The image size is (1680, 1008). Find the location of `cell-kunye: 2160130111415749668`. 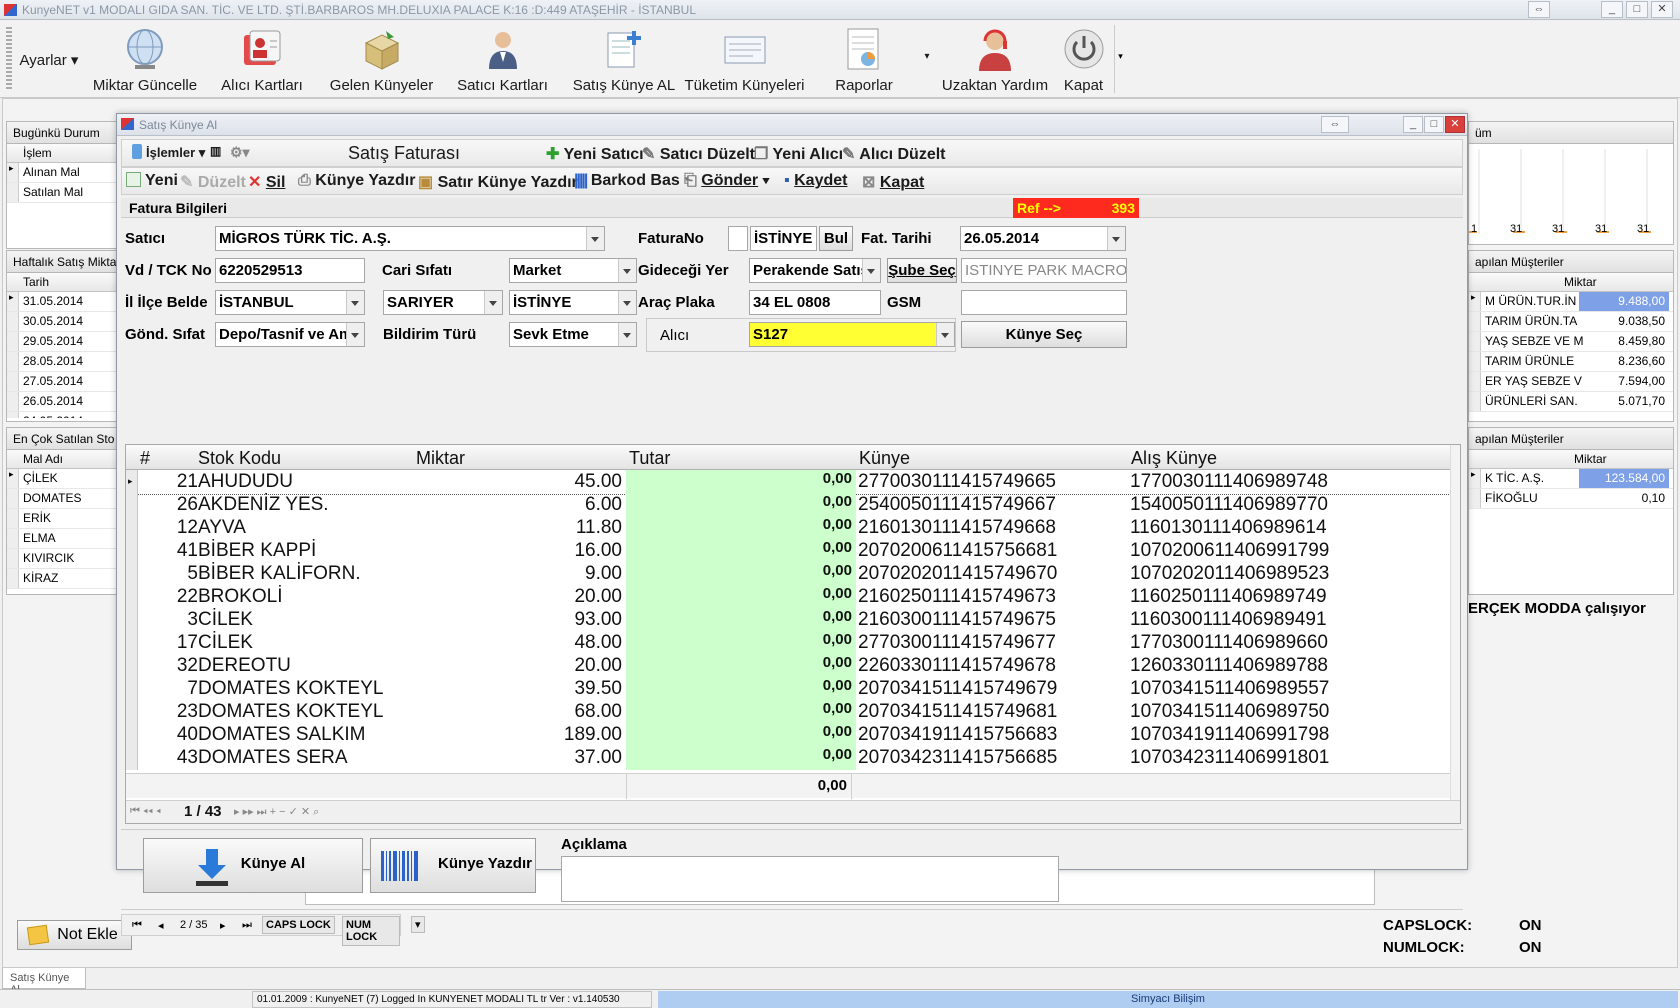

cell-kunye: 2160130111415749668 is located at coordinates (993, 528).